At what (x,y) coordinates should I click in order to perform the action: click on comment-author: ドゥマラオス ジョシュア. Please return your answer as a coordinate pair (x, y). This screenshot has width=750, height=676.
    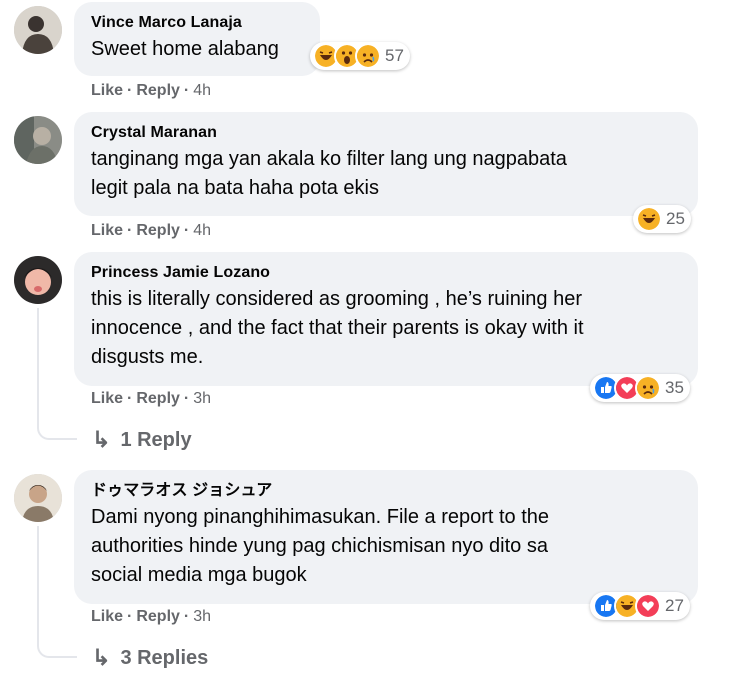
    Looking at the image, I should click on (385, 491).